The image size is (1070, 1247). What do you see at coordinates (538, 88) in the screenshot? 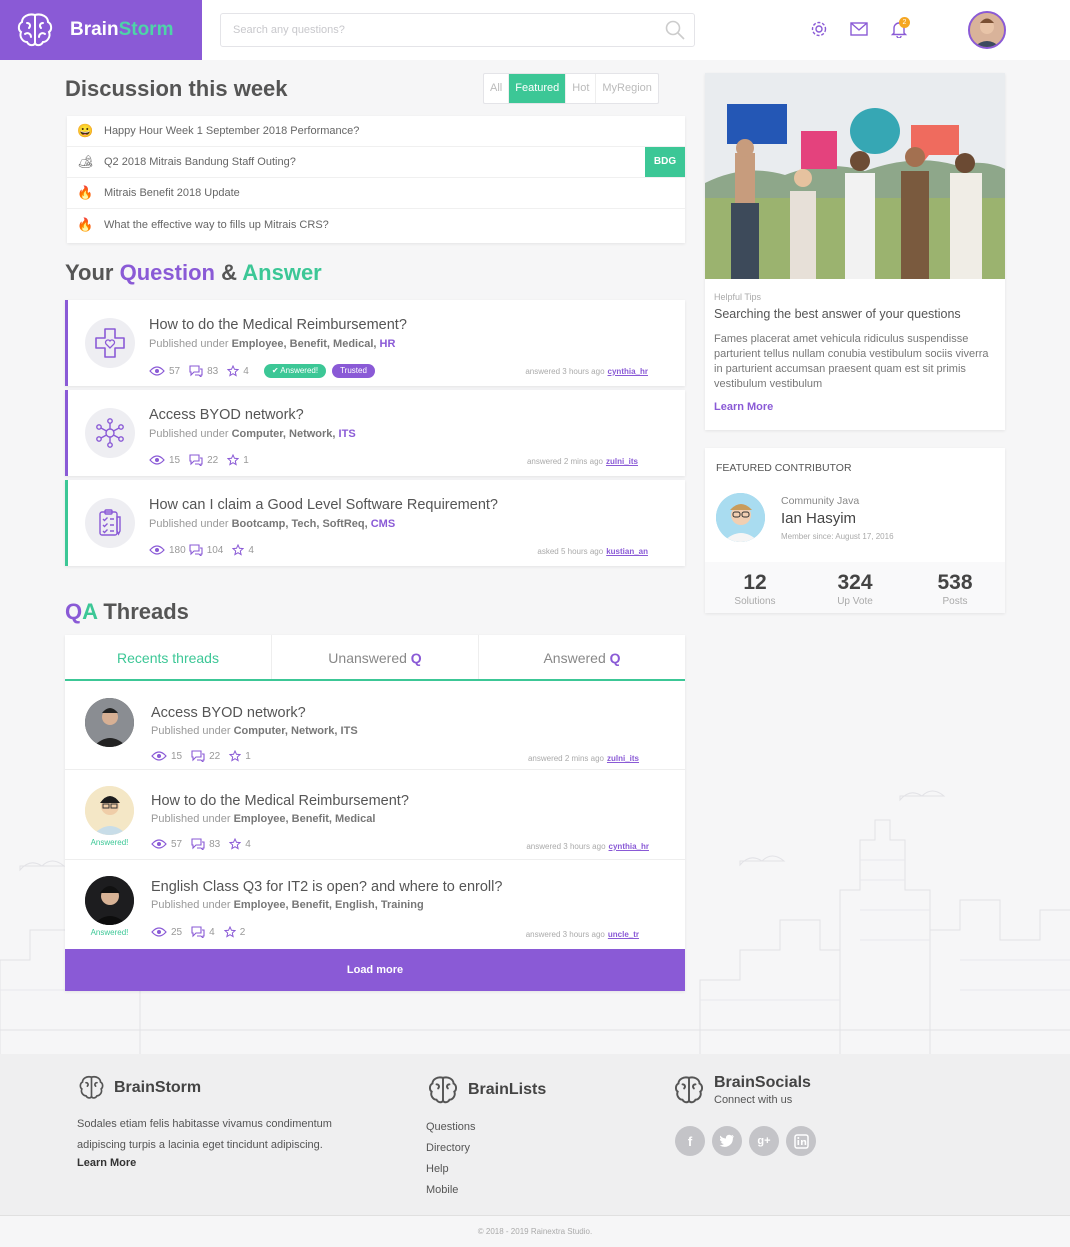
I see `filter-featured: Featured` at bounding box center [538, 88].